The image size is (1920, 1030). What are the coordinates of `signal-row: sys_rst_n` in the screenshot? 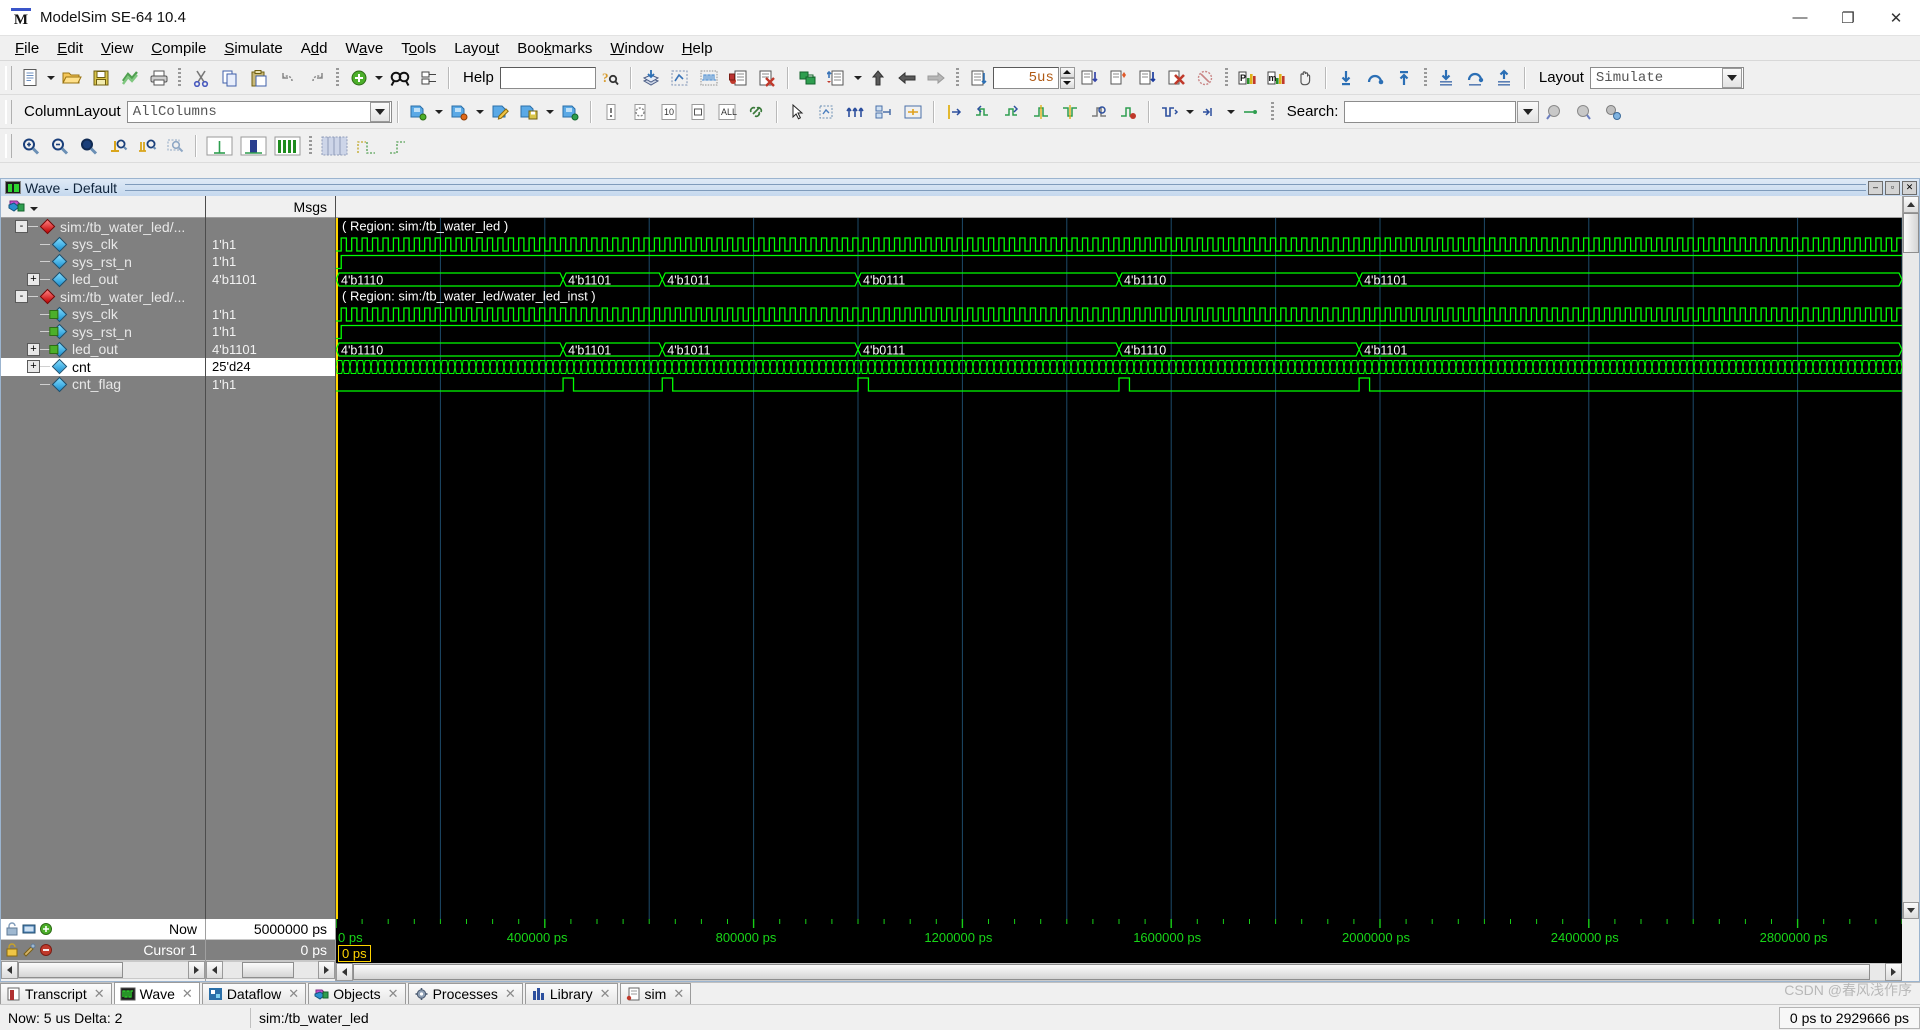 It's located at (103, 262).